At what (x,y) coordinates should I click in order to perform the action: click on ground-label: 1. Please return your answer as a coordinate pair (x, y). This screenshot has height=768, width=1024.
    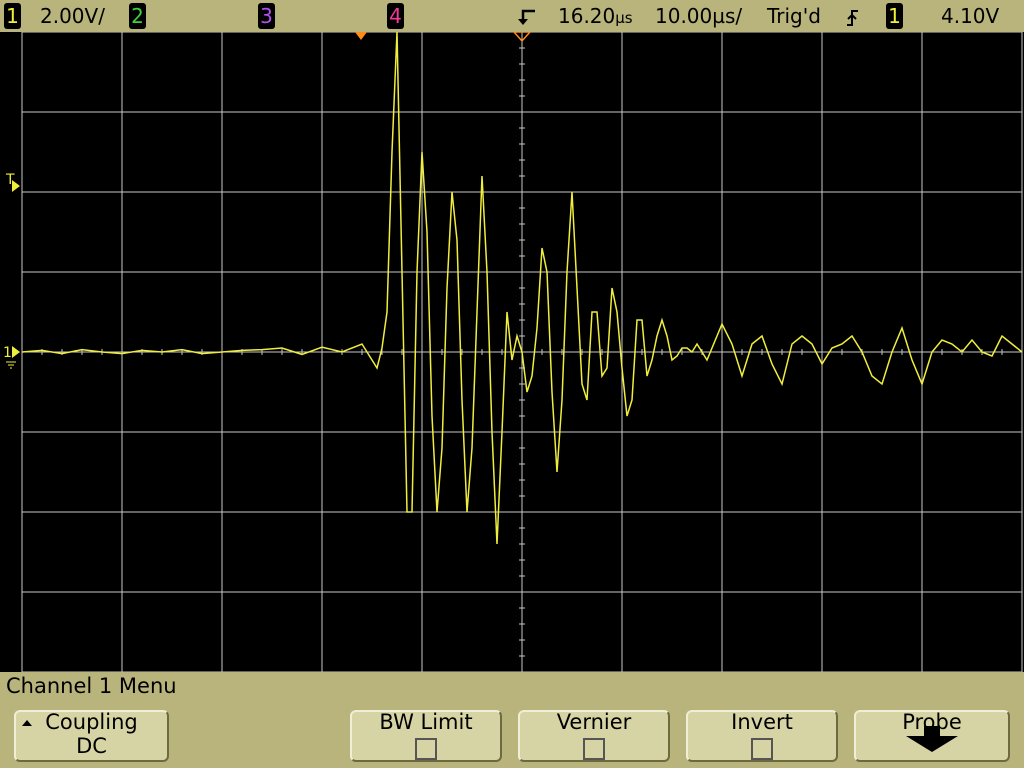
    Looking at the image, I should click on (7, 353).